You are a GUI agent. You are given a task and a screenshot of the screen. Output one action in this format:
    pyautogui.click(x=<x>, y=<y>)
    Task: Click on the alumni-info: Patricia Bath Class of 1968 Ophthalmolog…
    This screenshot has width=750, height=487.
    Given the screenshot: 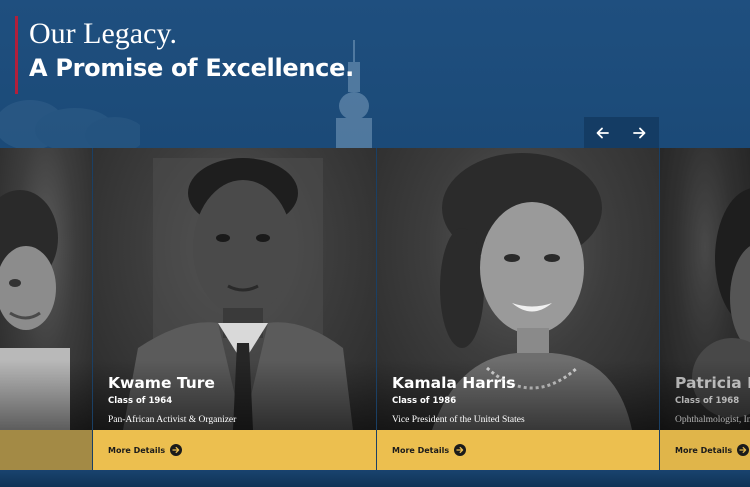 What is the action you would take?
    pyautogui.click(x=712, y=399)
    